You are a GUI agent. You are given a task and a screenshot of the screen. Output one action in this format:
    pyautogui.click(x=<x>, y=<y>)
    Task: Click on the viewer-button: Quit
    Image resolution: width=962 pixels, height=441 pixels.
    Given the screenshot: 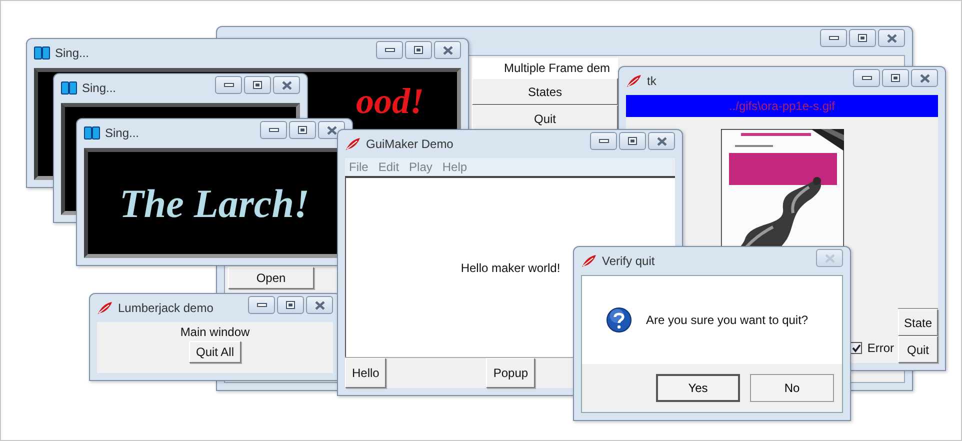 What is the action you would take?
    pyautogui.click(x=918, y=349)
    